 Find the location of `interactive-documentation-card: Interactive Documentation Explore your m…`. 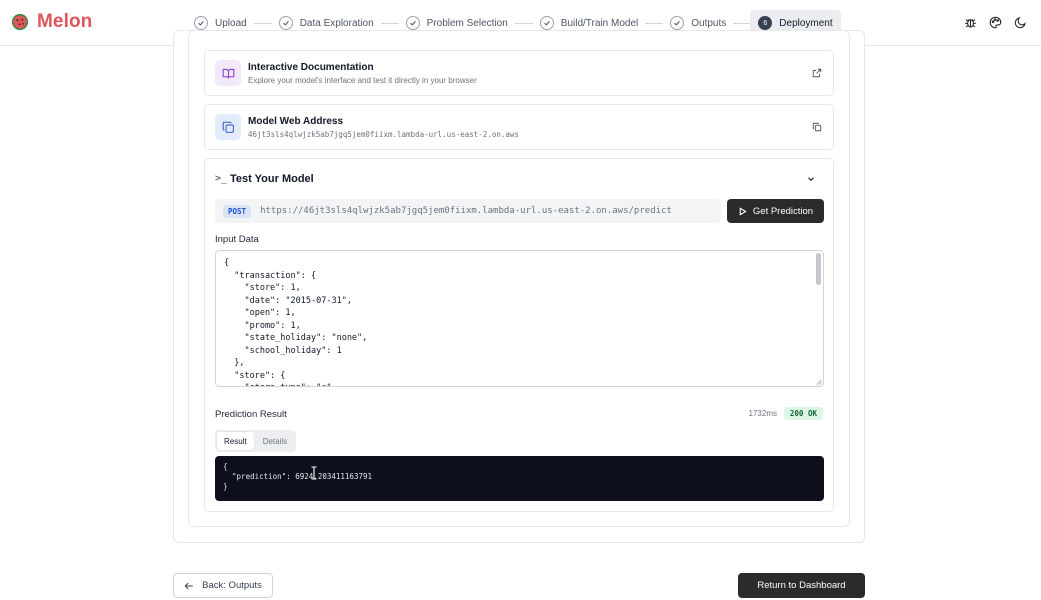

interactive-documentation-card: Interactive Documentation Explore your m… is located at coordinates (519, 73).